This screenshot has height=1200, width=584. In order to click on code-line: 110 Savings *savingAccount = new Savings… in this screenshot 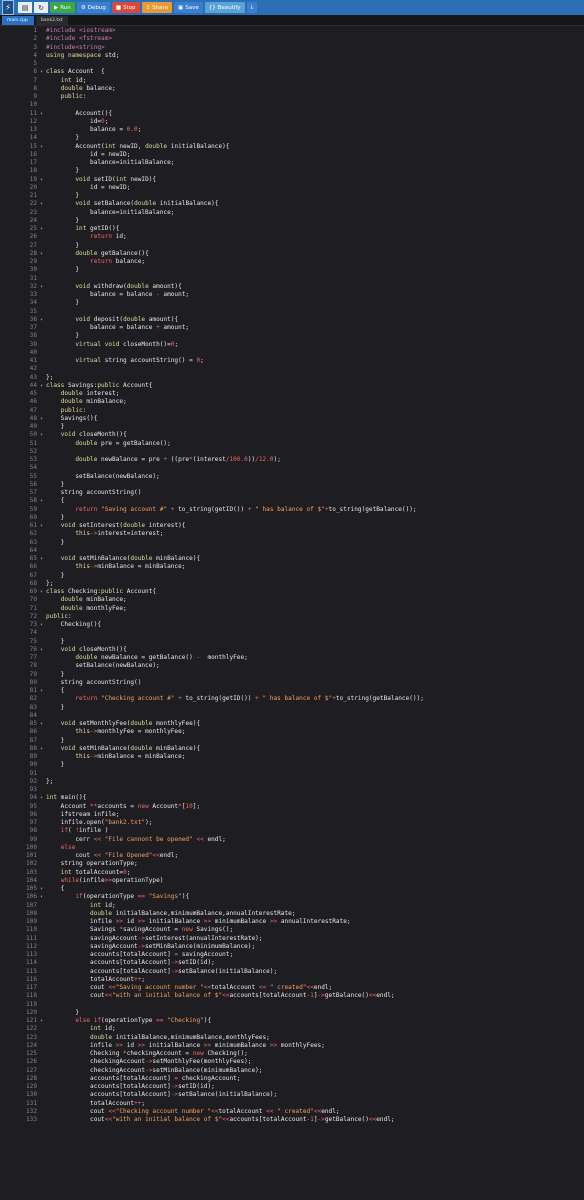, I will do `click(292, 930)`.